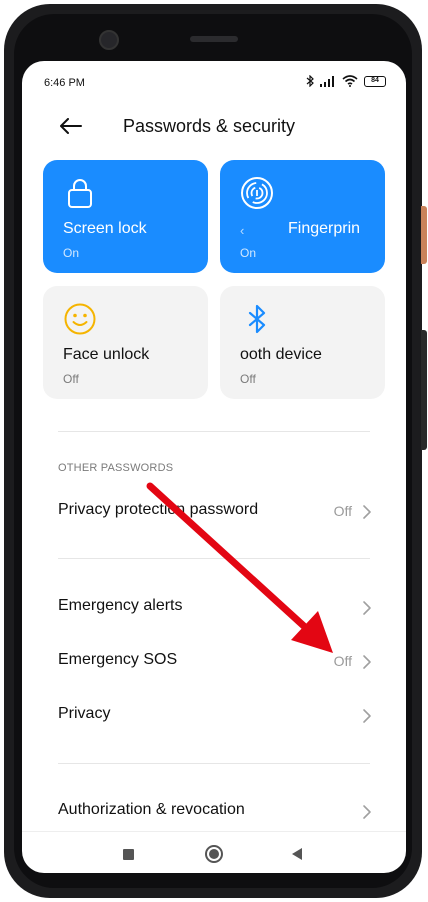 Image resolution: width=428 pixels, height=902 pixels. What do you see at coordinates (151, 809) in the screenshot?
I see `row-label: Authorization & revocation` at bounding box center [151, 809].